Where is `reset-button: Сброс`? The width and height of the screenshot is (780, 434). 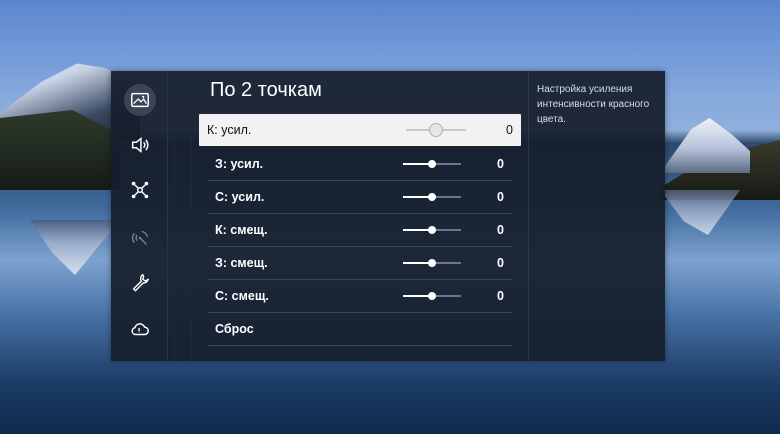 reset-button: Сброс is located at coordinates (360, 329).